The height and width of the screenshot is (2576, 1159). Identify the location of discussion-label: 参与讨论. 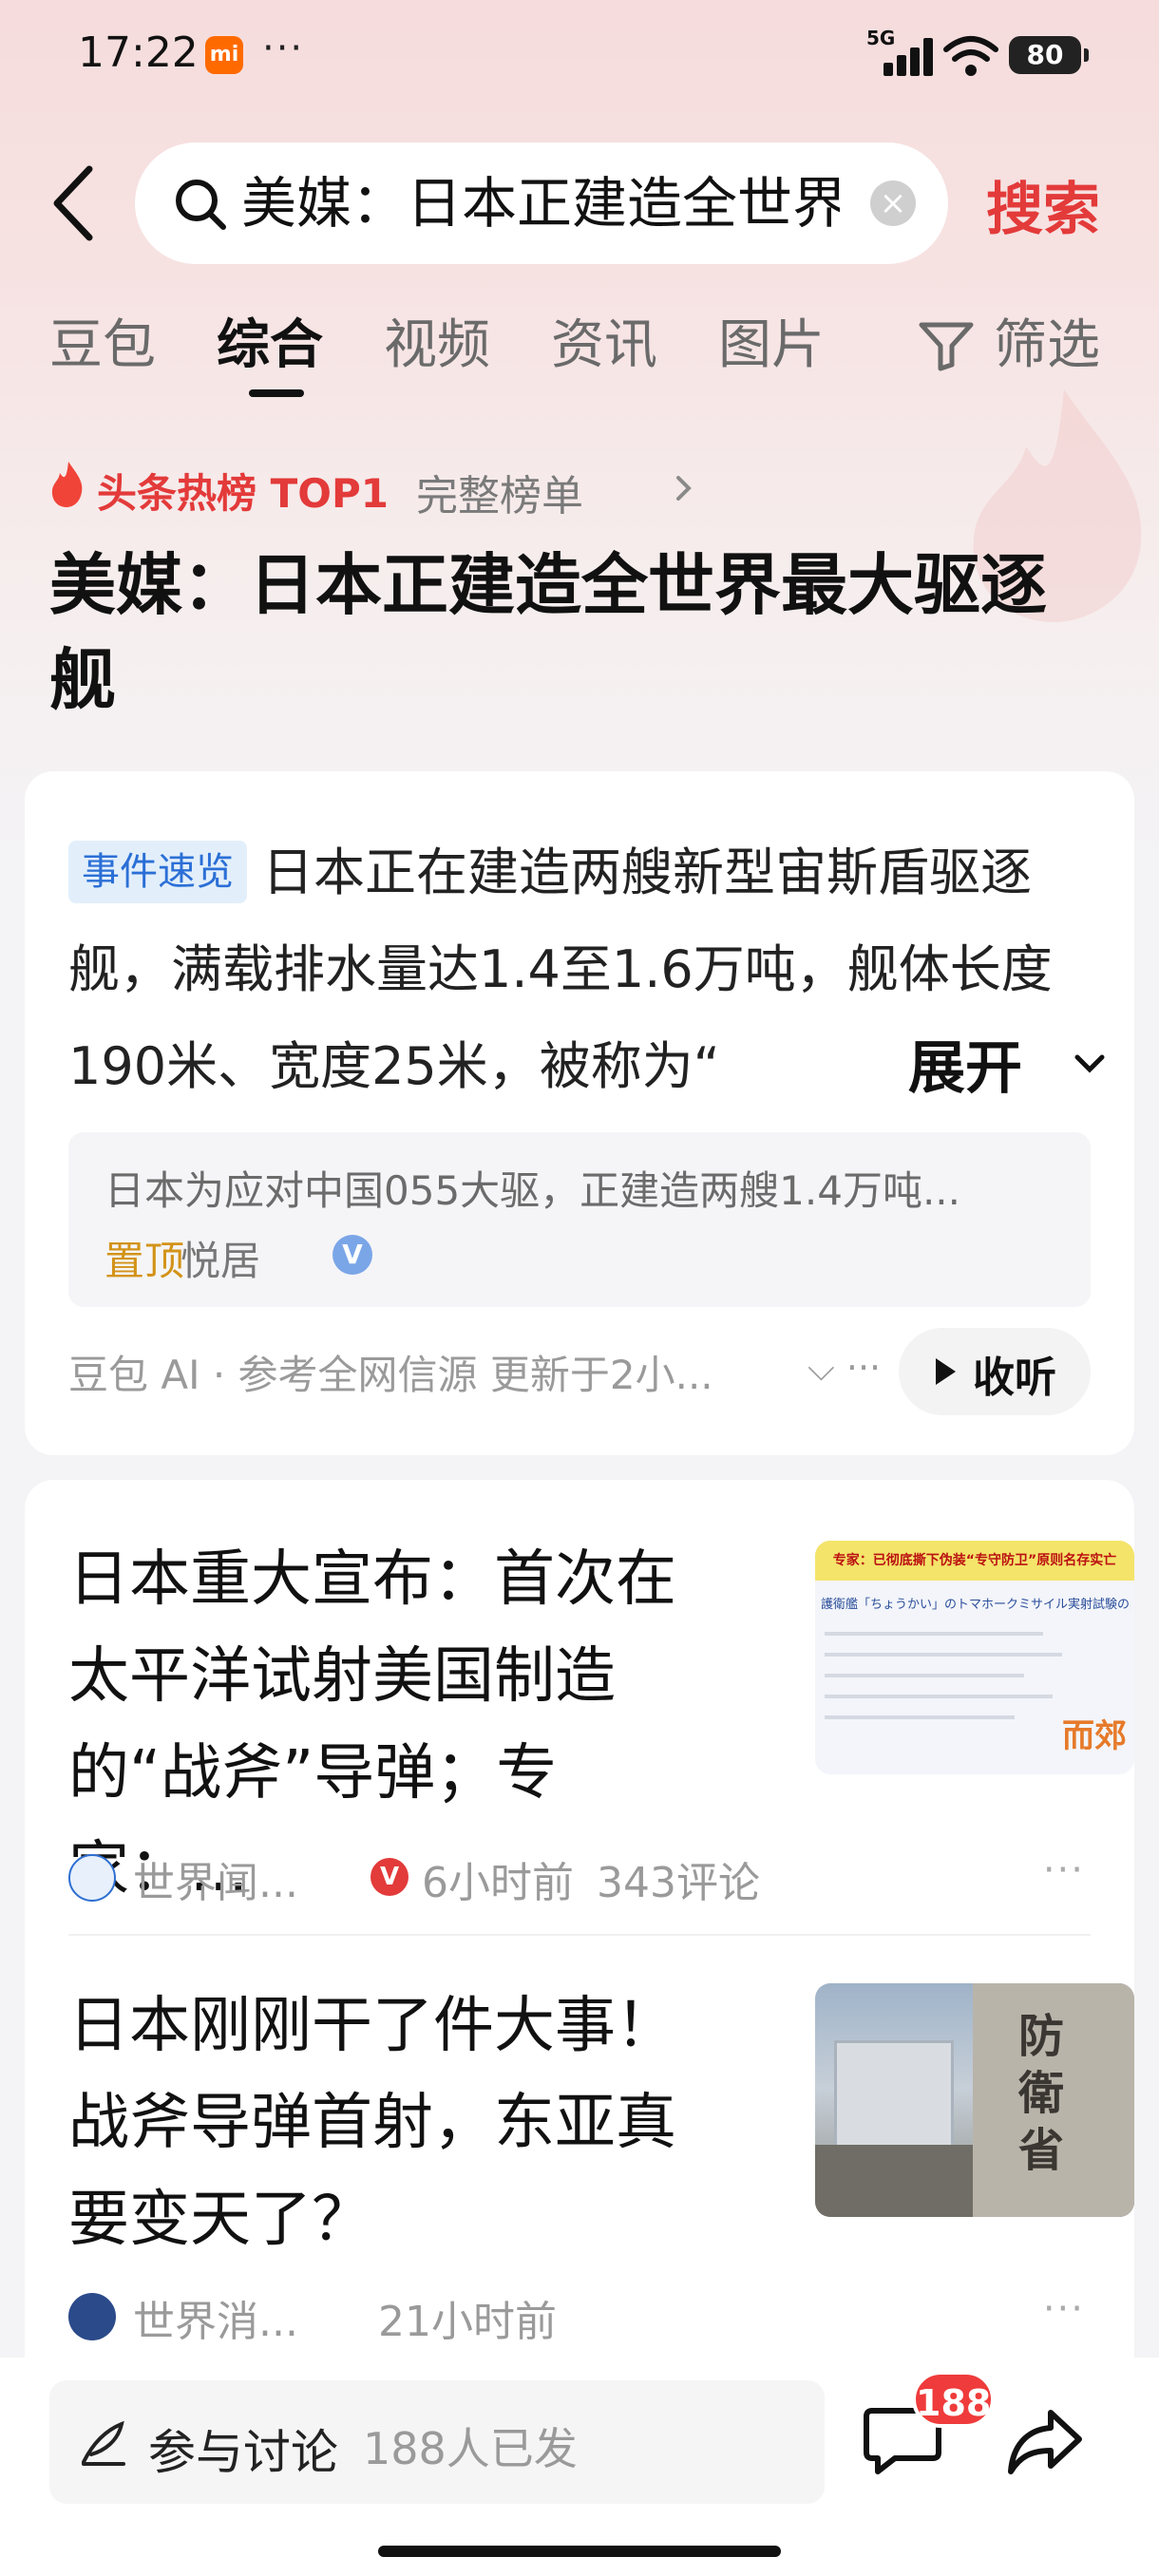
(243, 2452).